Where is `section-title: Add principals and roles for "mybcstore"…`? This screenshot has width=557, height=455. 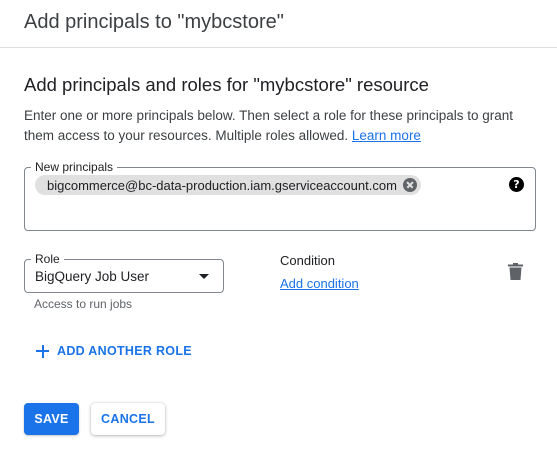
section-title: Add principals and roles for "mybcstore"… is located at coordinates (226, 84).